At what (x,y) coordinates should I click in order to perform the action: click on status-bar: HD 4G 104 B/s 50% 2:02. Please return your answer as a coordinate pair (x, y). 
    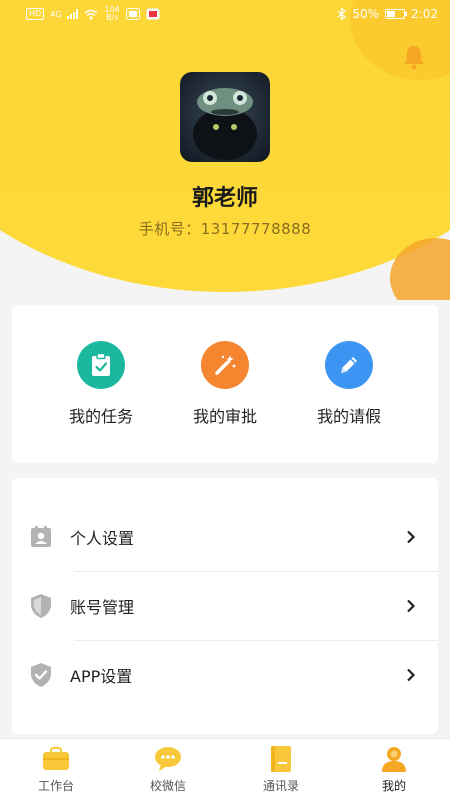
    Looking at the image, I should click on (225, 14).